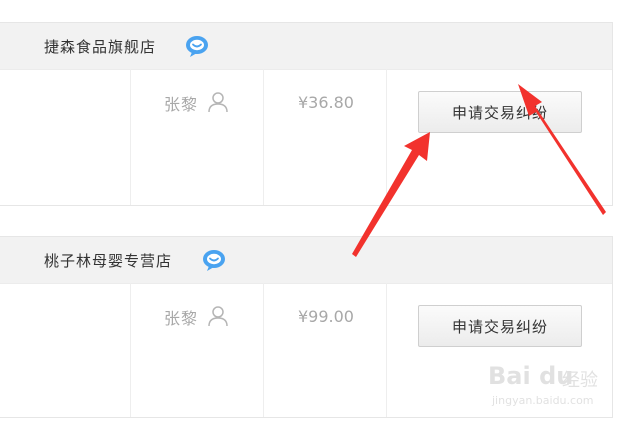  What do you see at coordinates (306, 46) in the screenshot?
I see `shop-header: 捷森食品旗舰店` at bounding box center [306, 46].